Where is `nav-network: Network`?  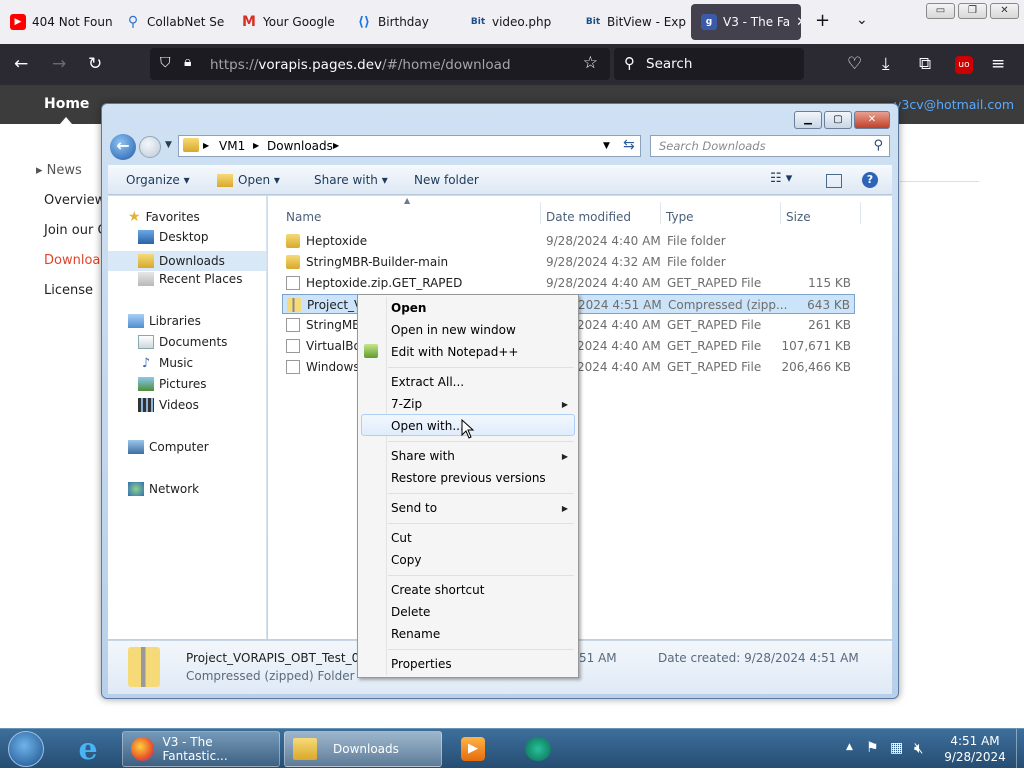
nav-network: Network is located at coordinates (163, 489).